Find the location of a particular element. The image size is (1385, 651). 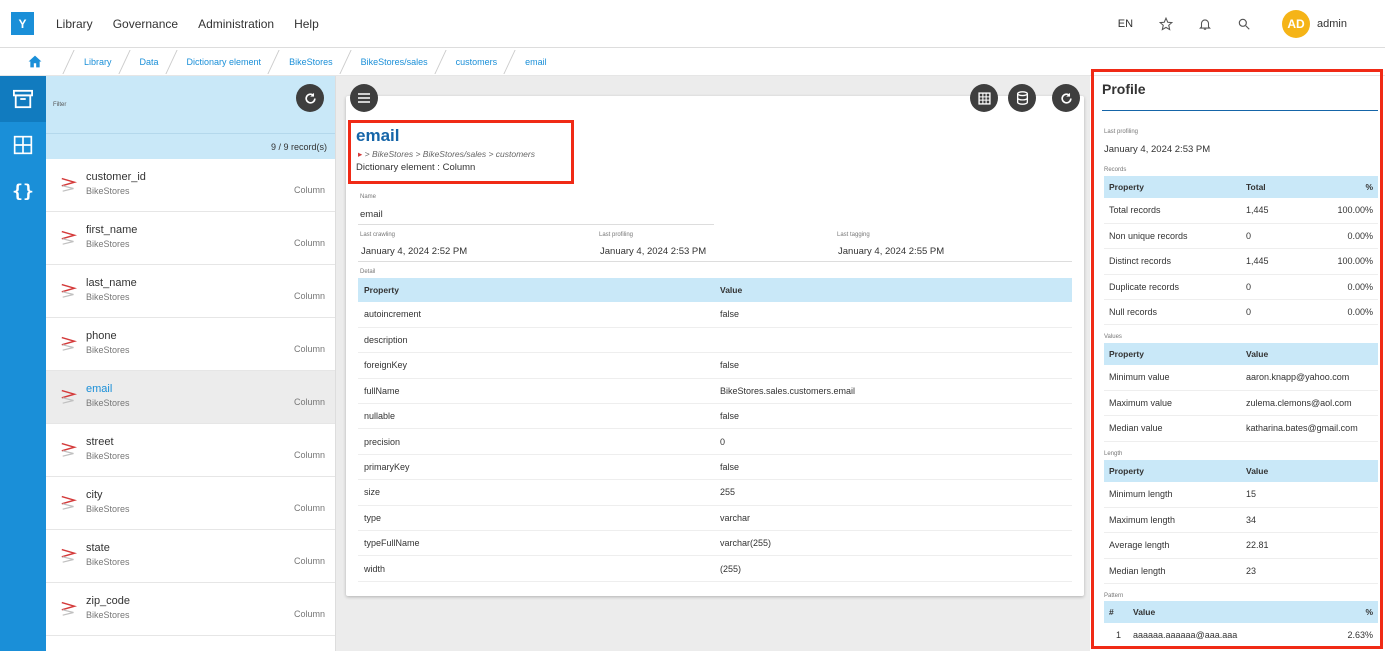

list-item-name: state is located at coordinates (98, 548).